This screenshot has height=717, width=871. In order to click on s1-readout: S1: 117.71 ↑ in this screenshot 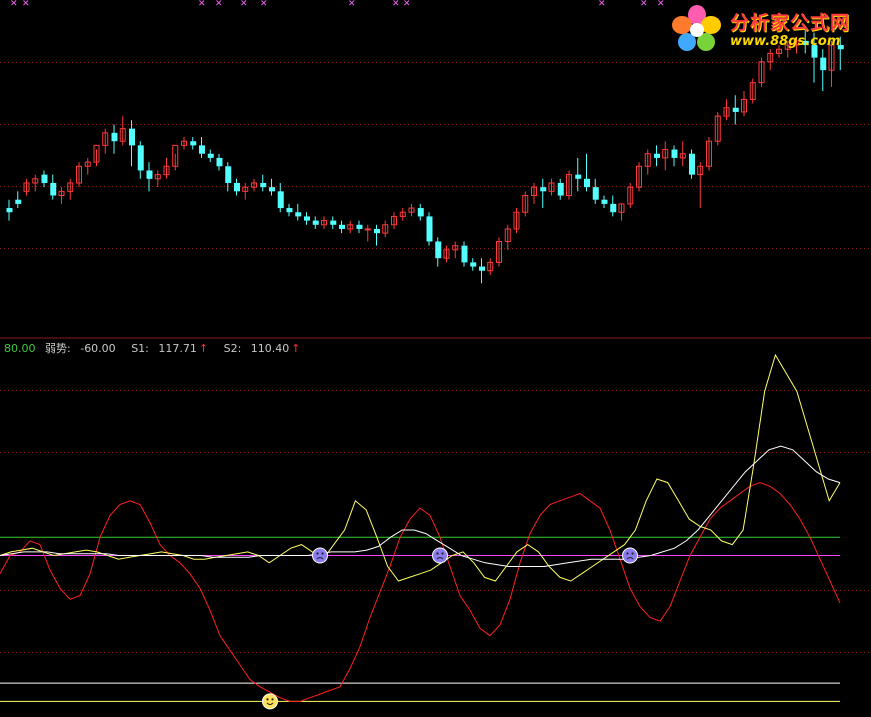, I will do `click(170, 348)`.